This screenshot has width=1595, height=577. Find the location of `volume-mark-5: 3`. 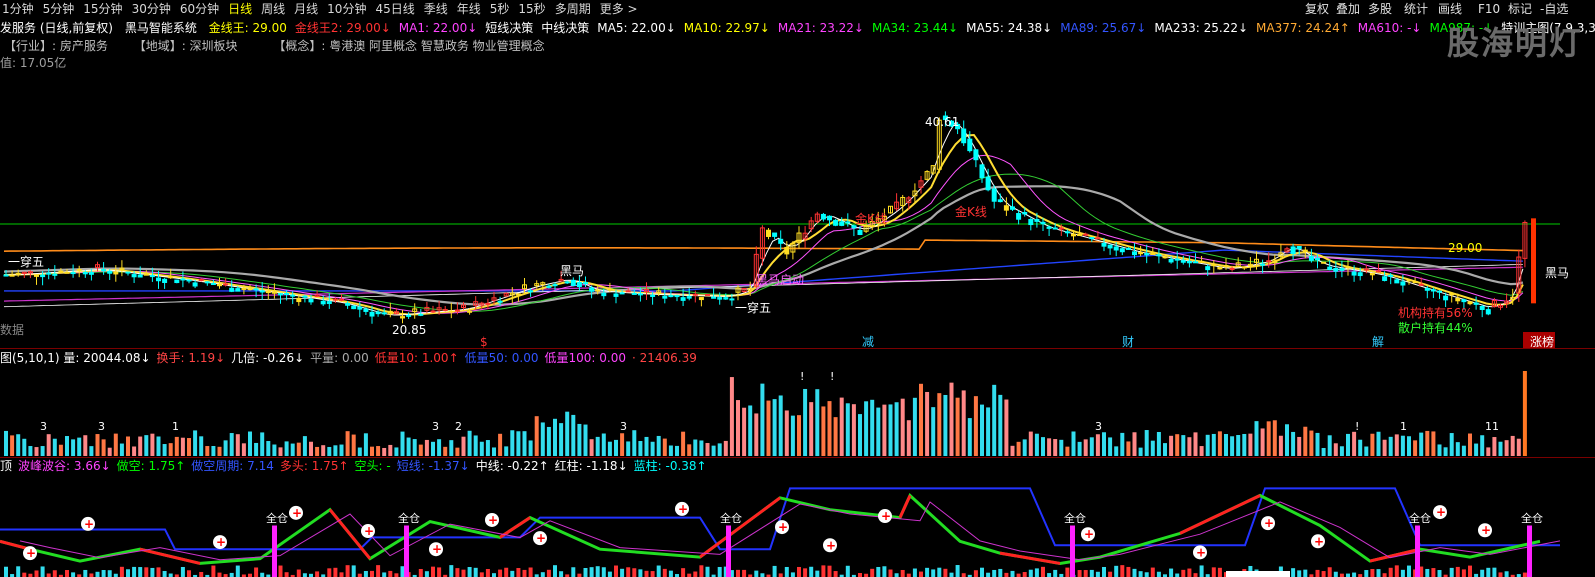

volume-mark-5: 3 is located at coordinates (623, 426).